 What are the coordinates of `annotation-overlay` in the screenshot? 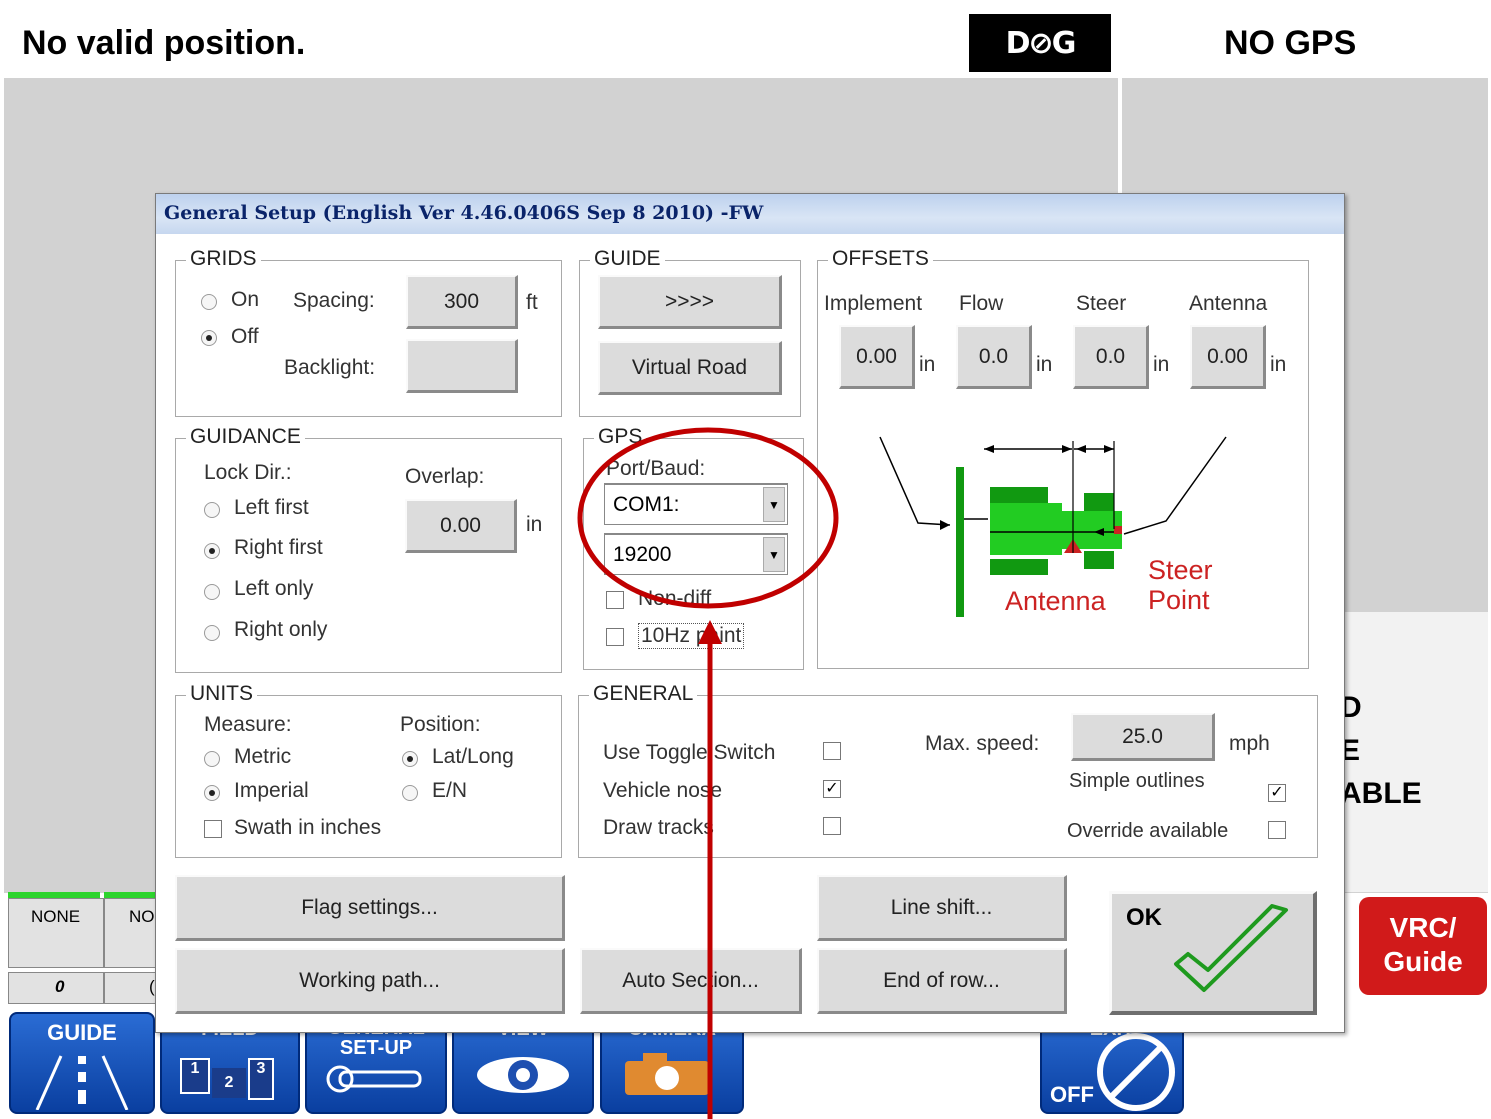 It's located at (708, 773).